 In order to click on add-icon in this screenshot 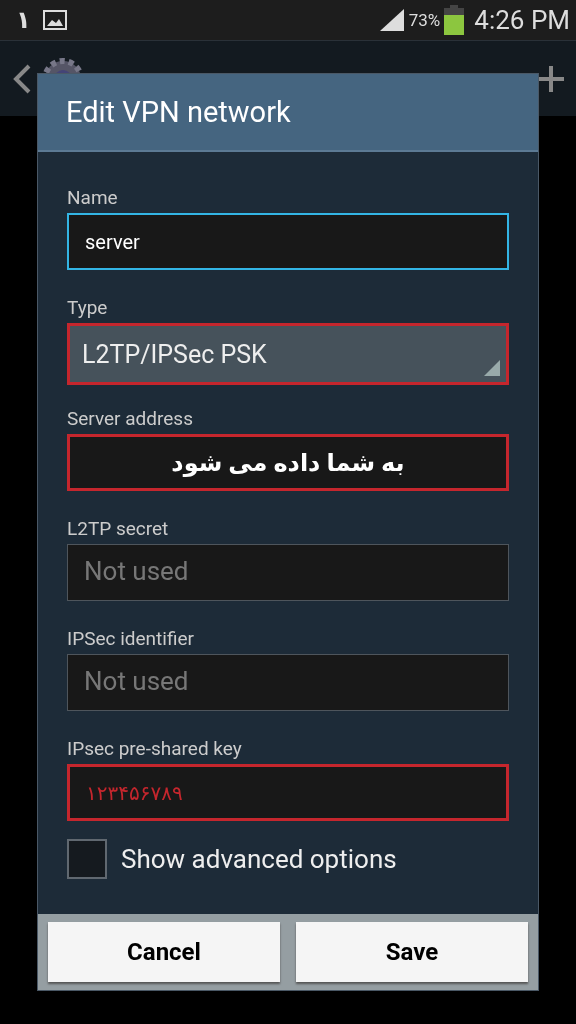, I will do `click(551, 78)`.